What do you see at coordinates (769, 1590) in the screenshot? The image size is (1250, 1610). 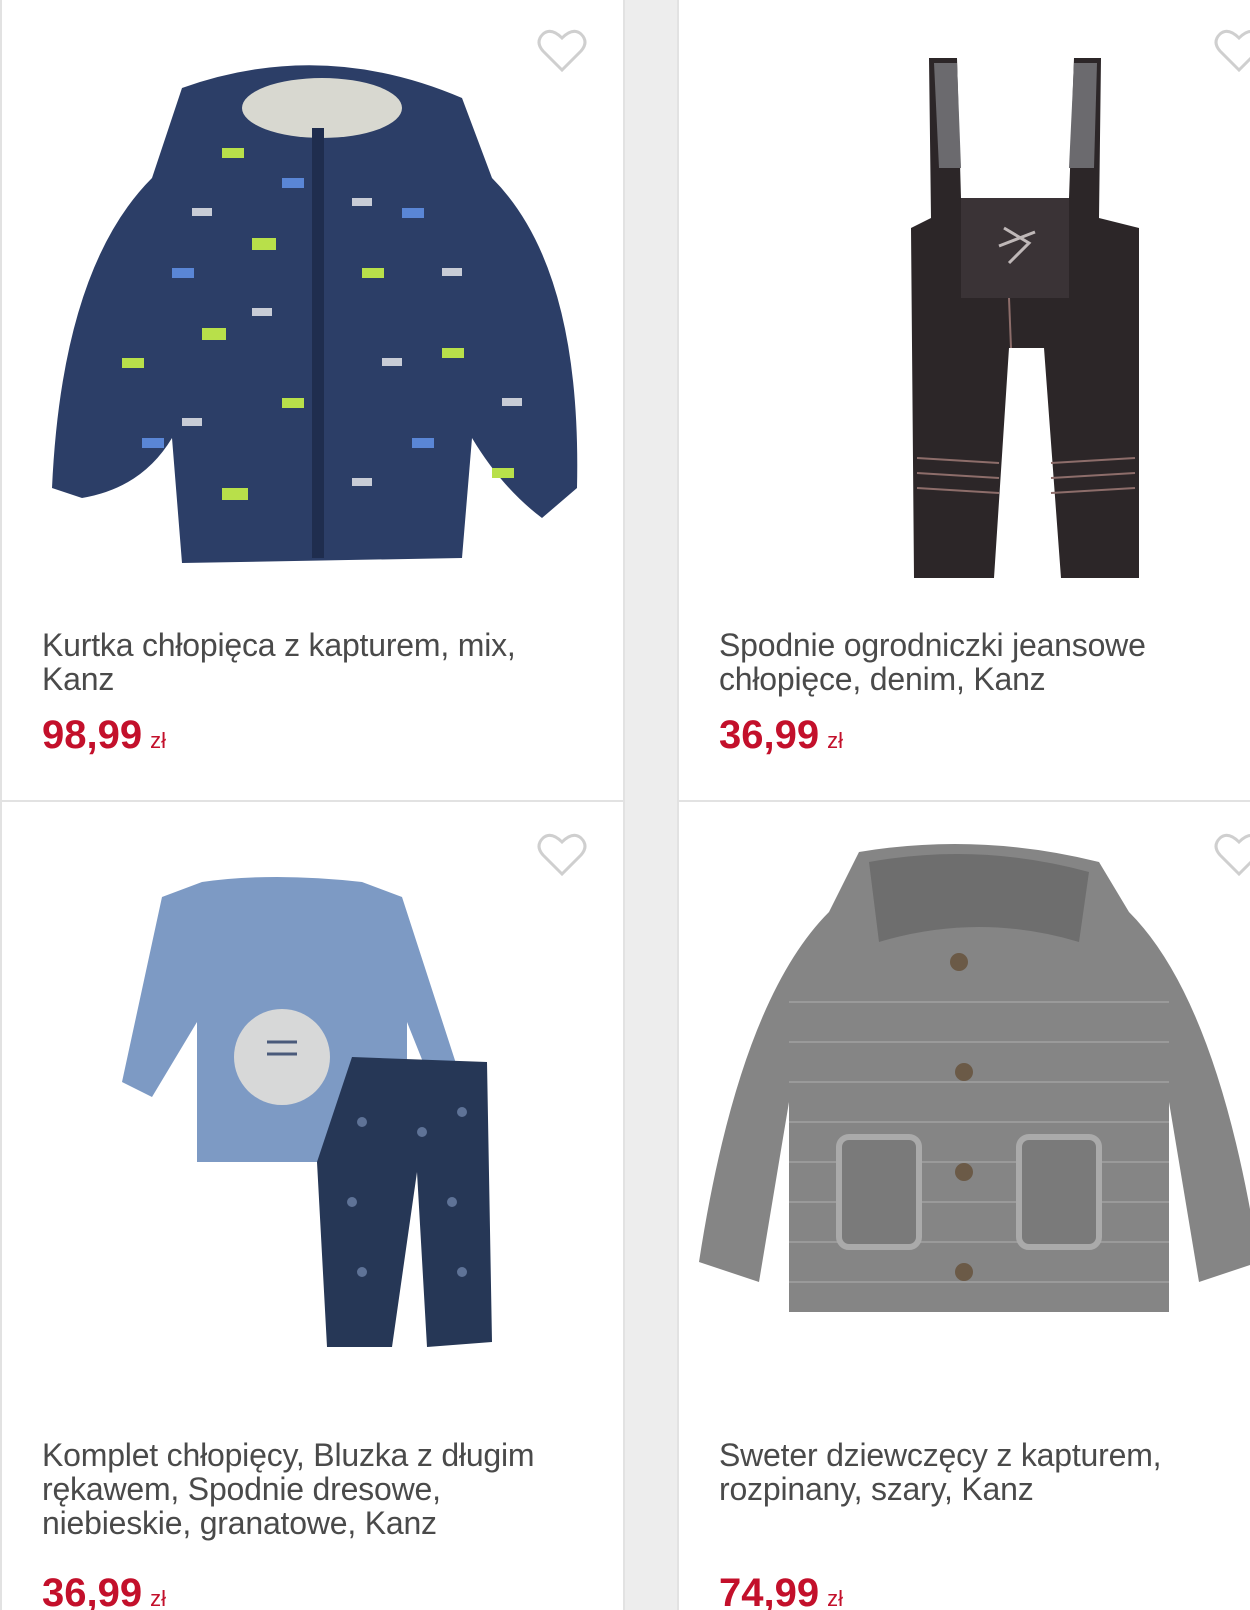 I see `price-value: 74,99` at bounding box center [769, 1590].